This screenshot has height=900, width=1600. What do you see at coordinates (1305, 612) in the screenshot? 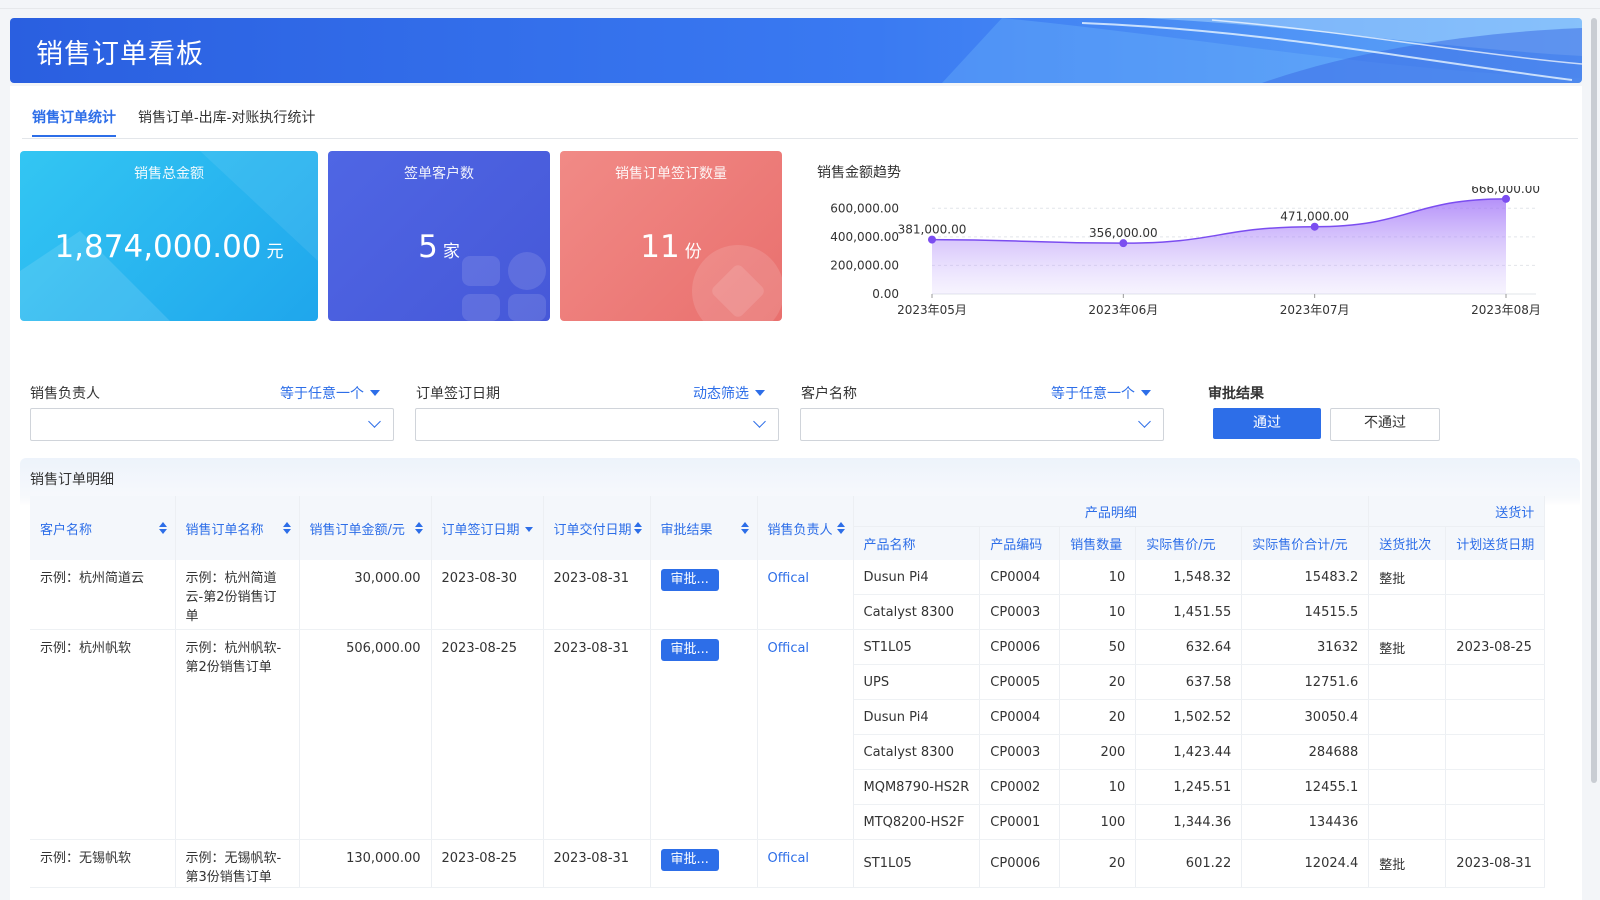
I see `cell-price-total: 14515.5` at bounding box center [1305, 612].